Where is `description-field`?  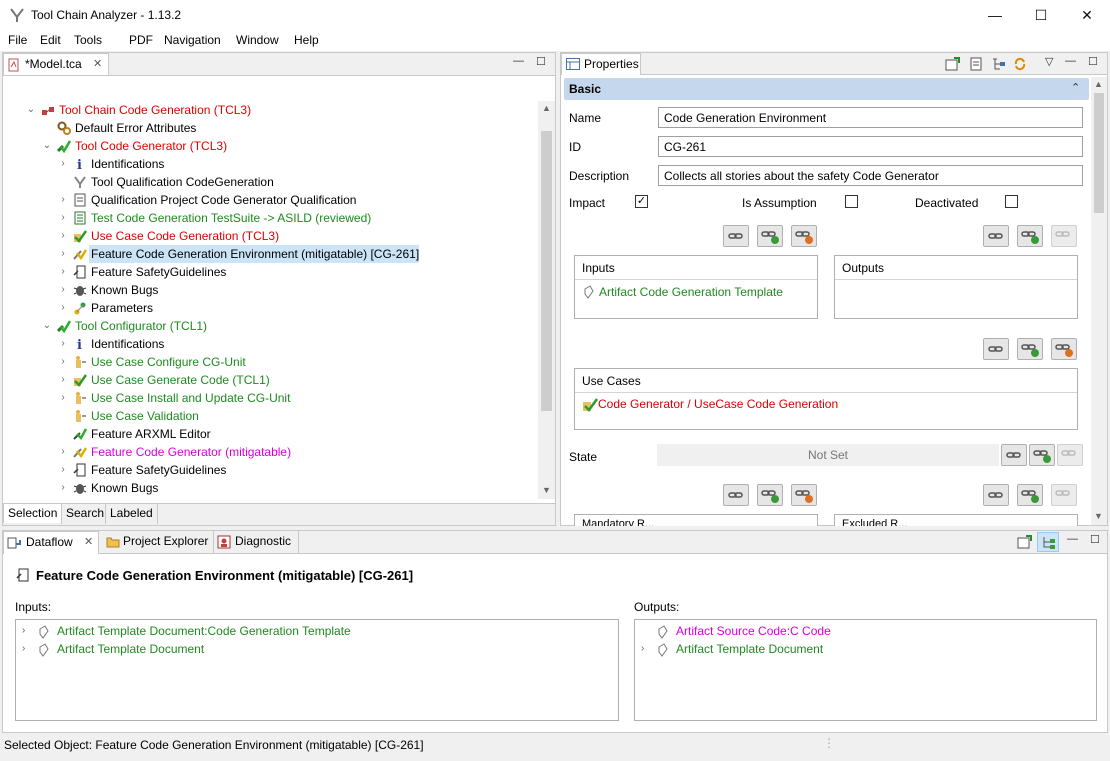
description-field is located at coordinates (870, 175).